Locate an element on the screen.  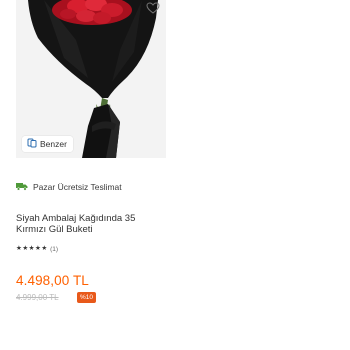
discount-badge: %10 is located at coordinates (87, 297).